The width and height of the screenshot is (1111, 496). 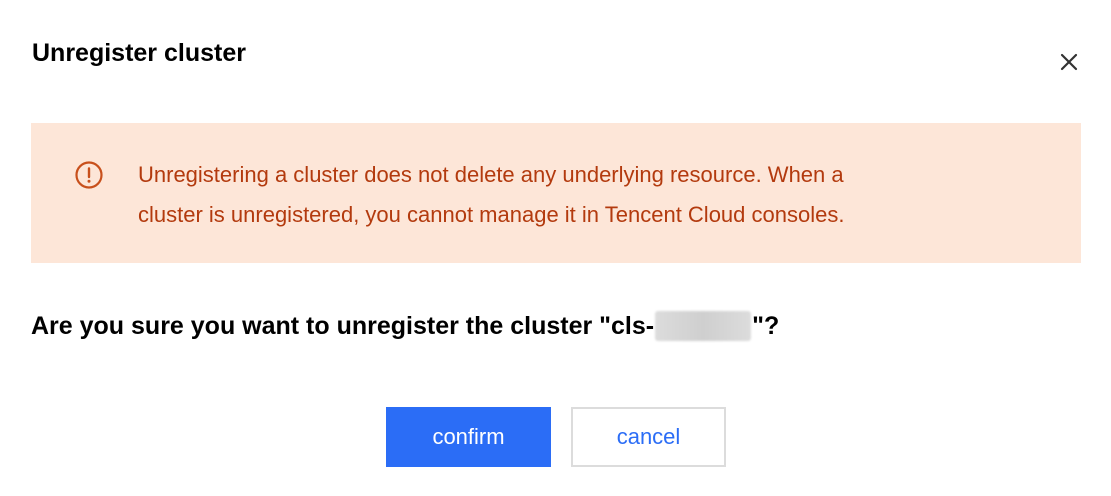 I want to click on question-suffix: "?, so click(x=766, y=326).